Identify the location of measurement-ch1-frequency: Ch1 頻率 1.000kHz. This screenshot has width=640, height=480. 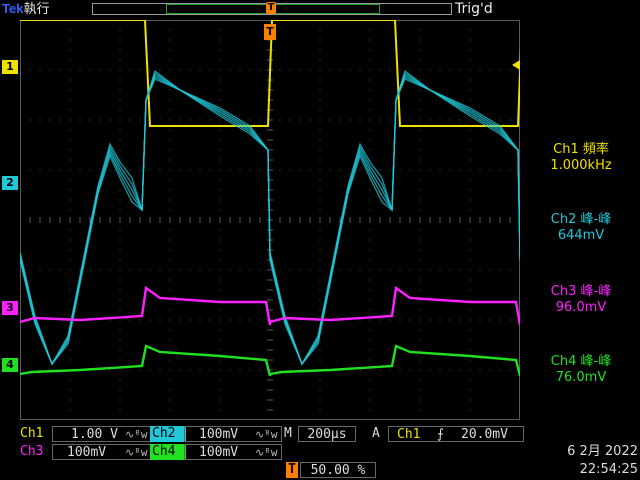
(581, 158).